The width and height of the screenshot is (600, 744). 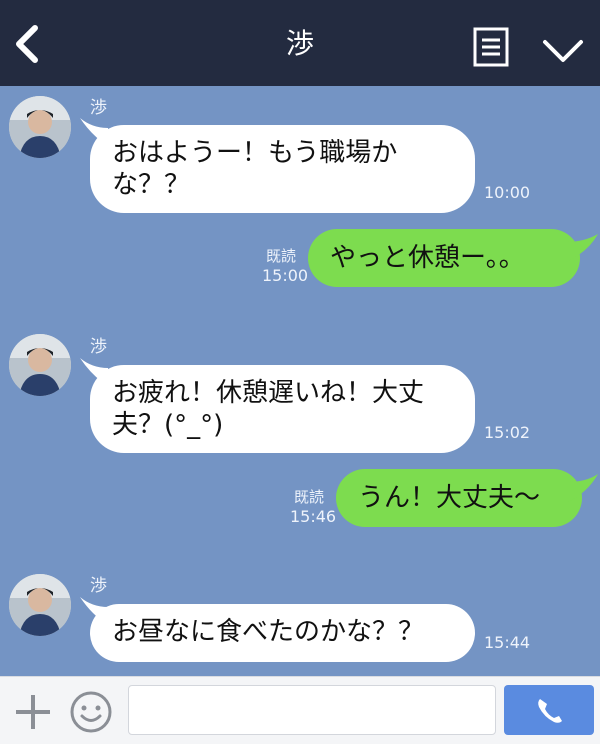 What do you see at coordinates (282, 169) in the screenshot?
I see `incoming-message: おはようー！もう職場かな？？` at bounding box center [282, 169].